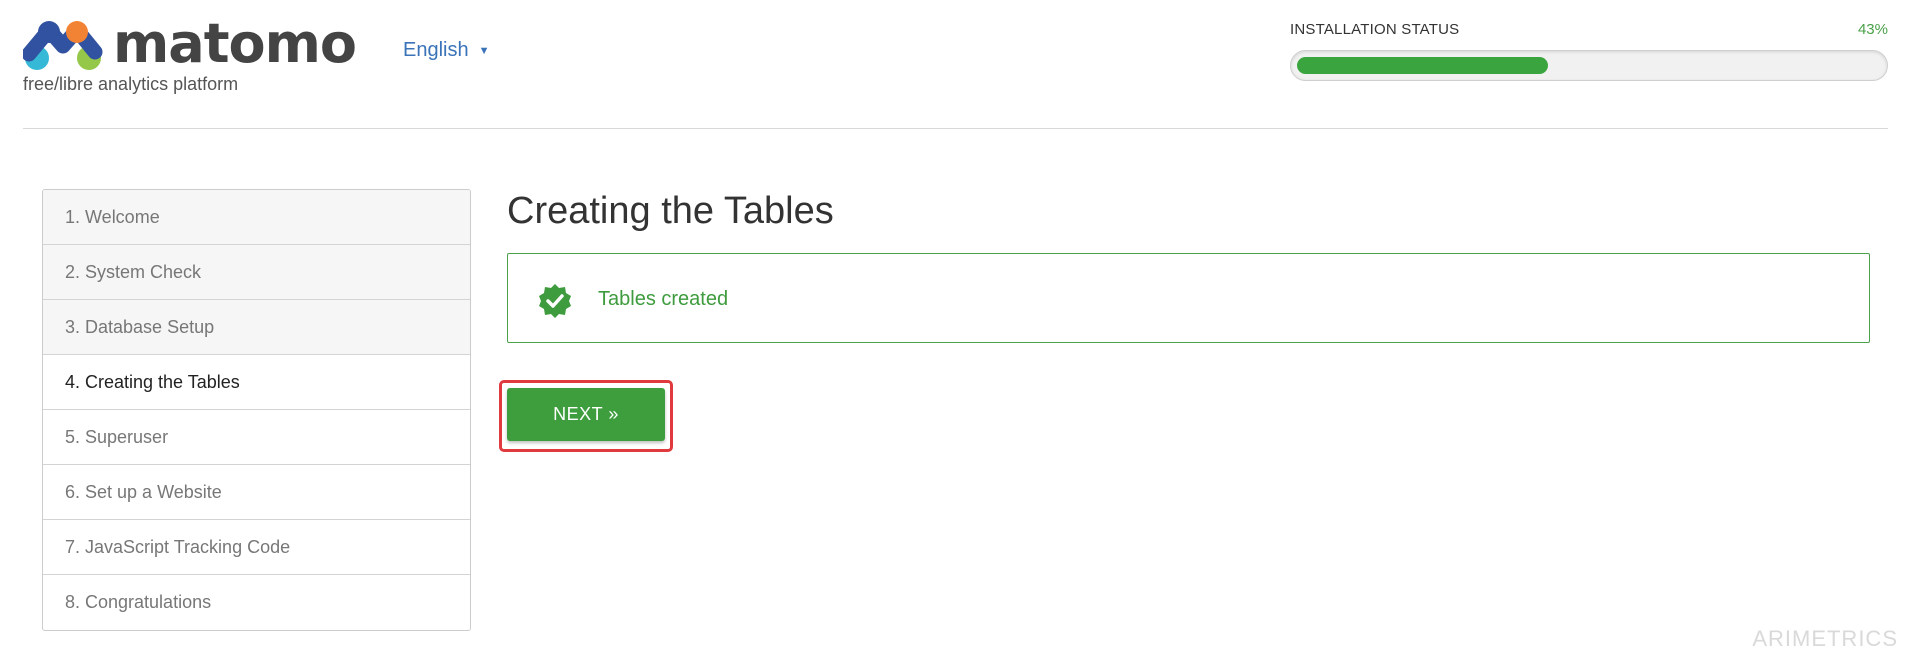 The image size is (1920, 663). I want to click on verified-check-icon, so click(555, 301).